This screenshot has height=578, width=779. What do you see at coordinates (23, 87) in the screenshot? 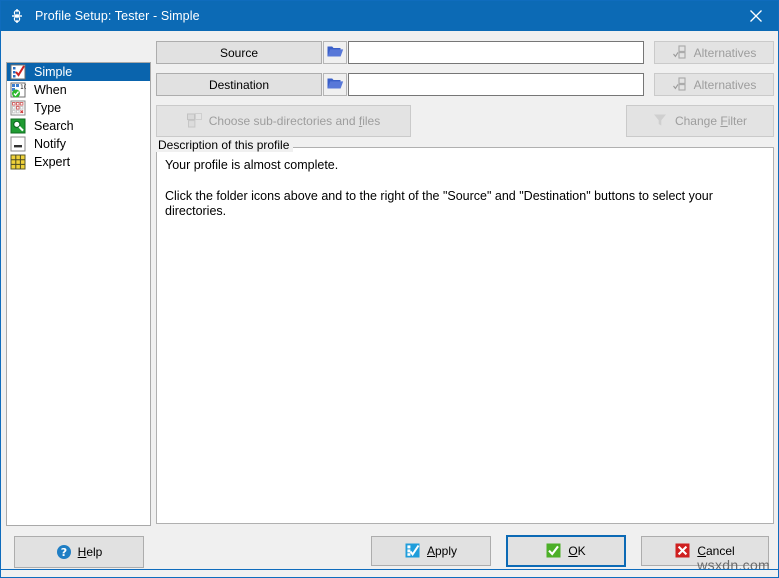
I see `svg-text: 10` at bounding box center [23, 87].